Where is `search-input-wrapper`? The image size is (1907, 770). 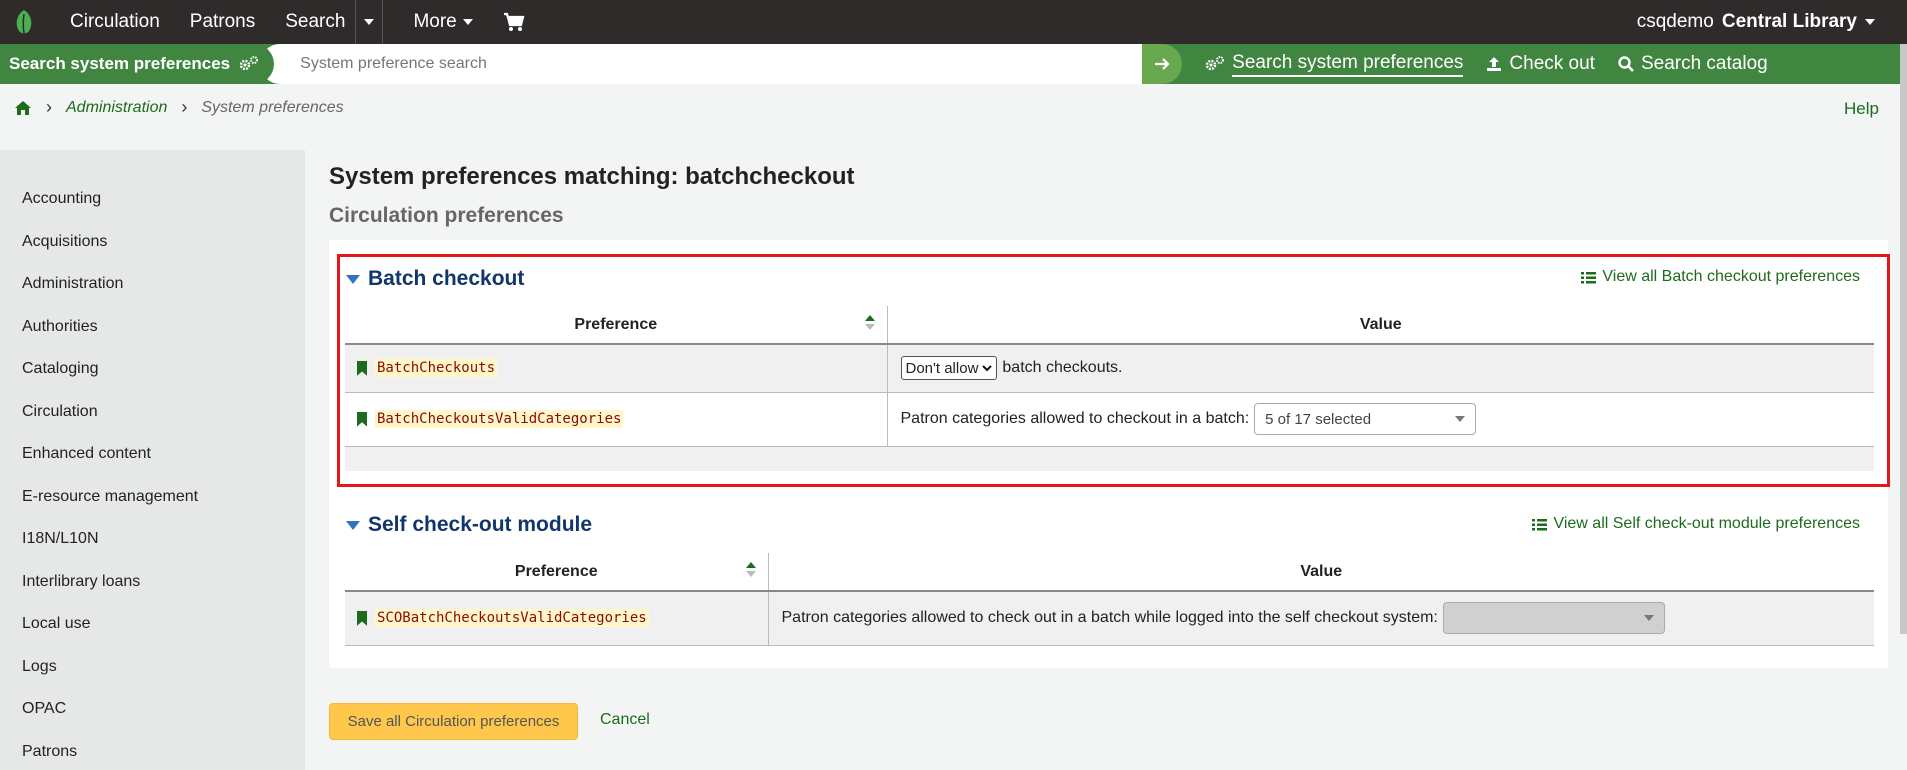 search-input-wrapper is located at coordinates (711, 64).